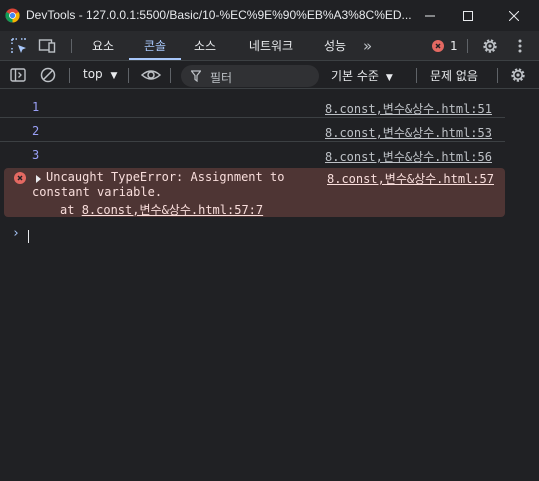 The height and width of the screenshot is (481, 539). Describe the element at coordinates (205, 46) in the screenshot. I see `tab-sources: 소스` at that location.